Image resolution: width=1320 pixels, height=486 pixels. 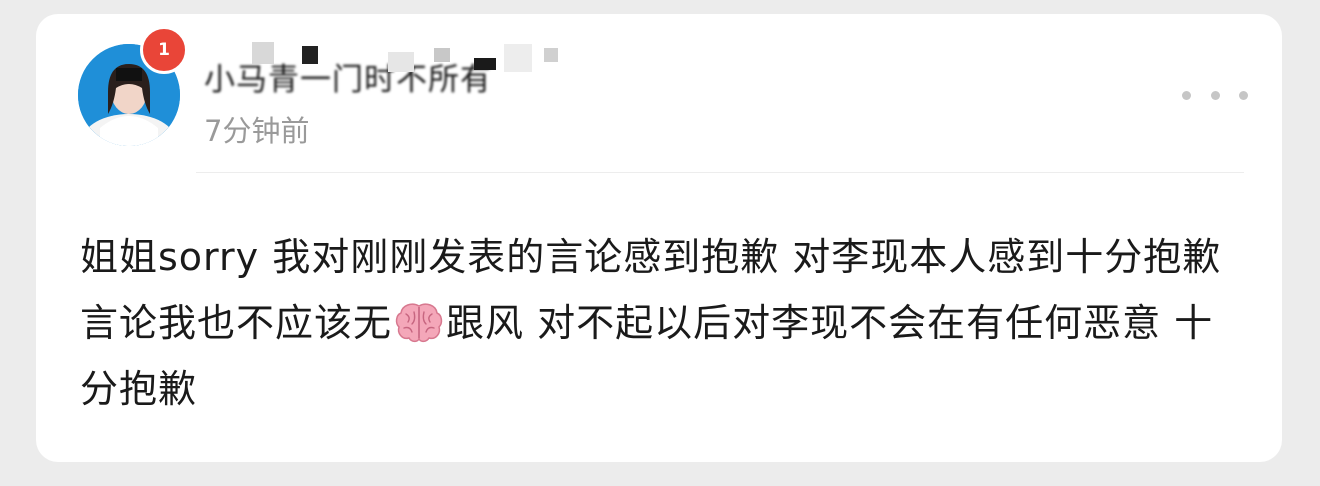 I want to click on brain-emoji-icon, so click(x=419, y=323).